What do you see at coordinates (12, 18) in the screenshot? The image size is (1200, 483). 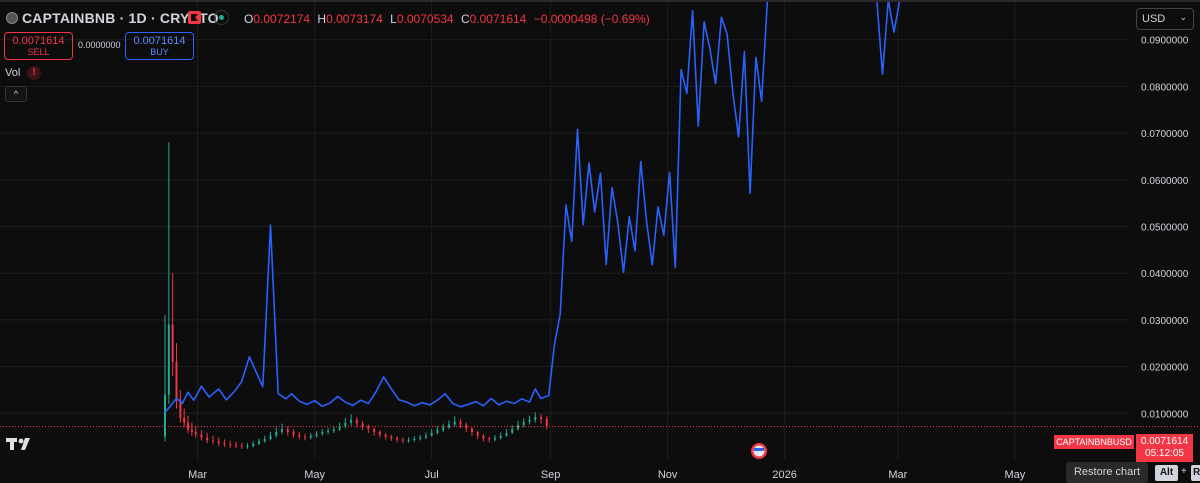 I see `symbol-logo-icon` at bounding box center [12, 18].